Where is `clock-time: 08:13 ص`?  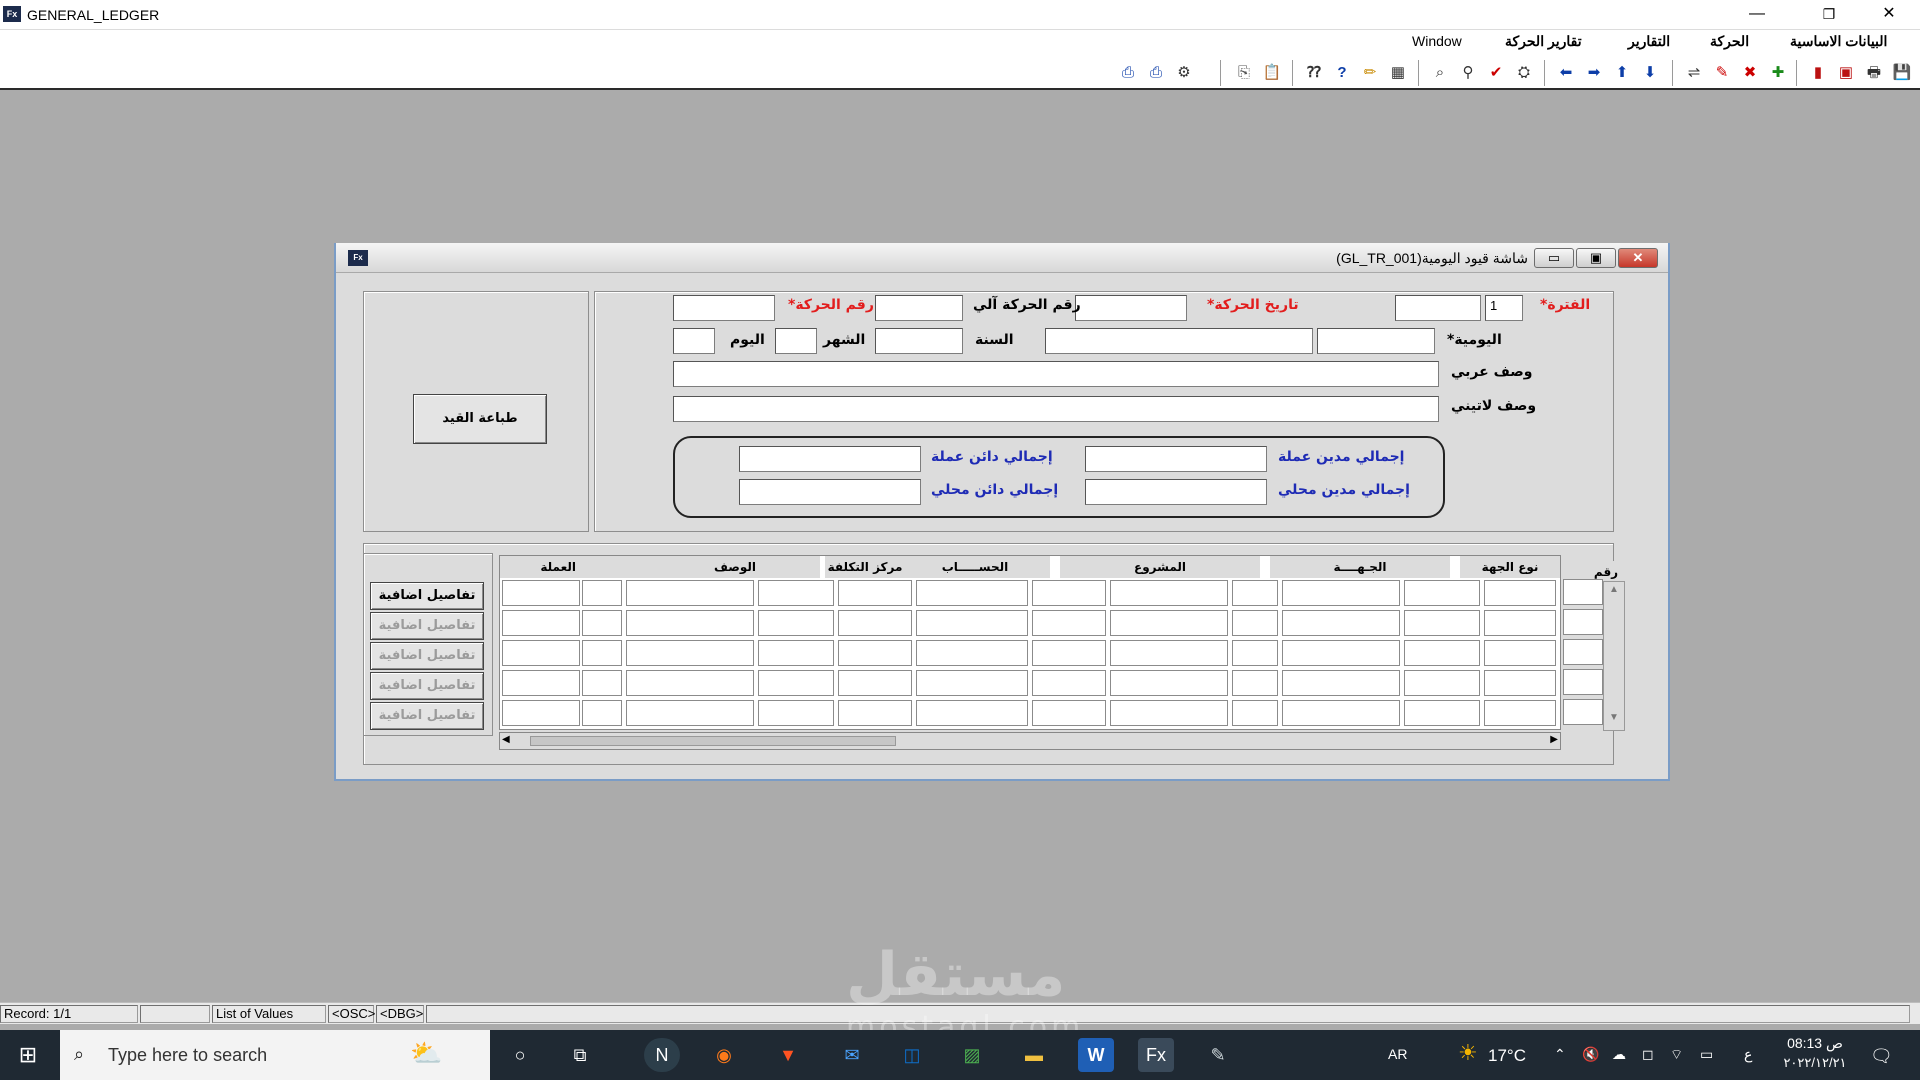
clock-time: 08:13 ص is located at coordinates (1815, 1043).